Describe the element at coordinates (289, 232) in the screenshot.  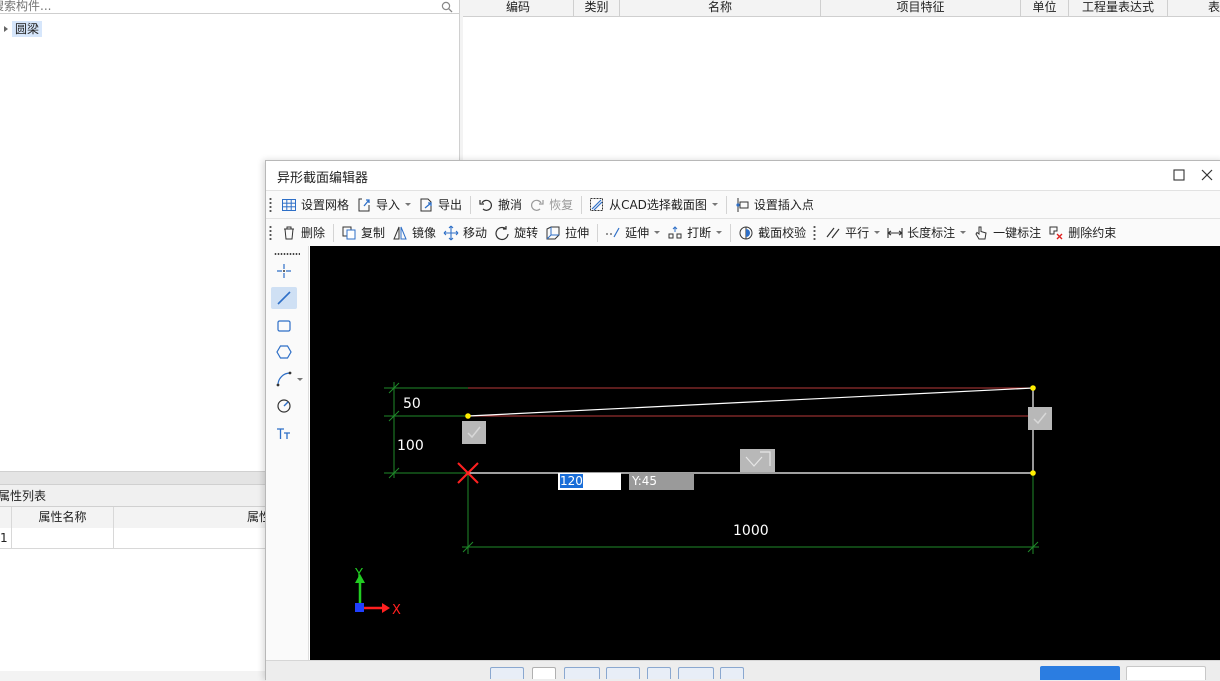
I see `trash-icon` at that location.